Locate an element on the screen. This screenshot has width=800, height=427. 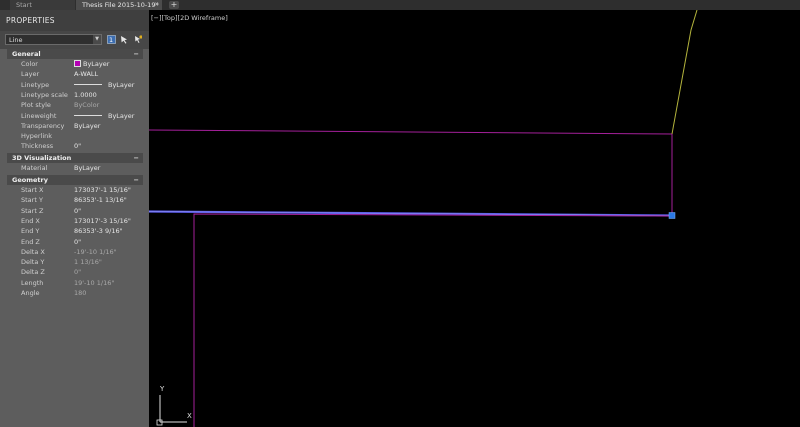
section-geometry-title: Geometry is located at coordinates (30, 180).